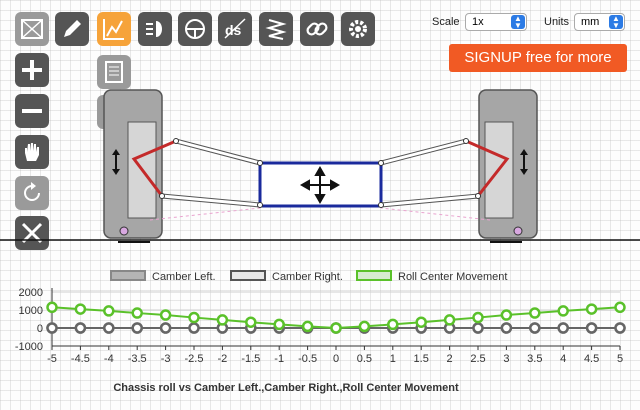  Describe the element at coordinates (40, 329) in the screenshot. I see `y-tick-label: 0` at that location.